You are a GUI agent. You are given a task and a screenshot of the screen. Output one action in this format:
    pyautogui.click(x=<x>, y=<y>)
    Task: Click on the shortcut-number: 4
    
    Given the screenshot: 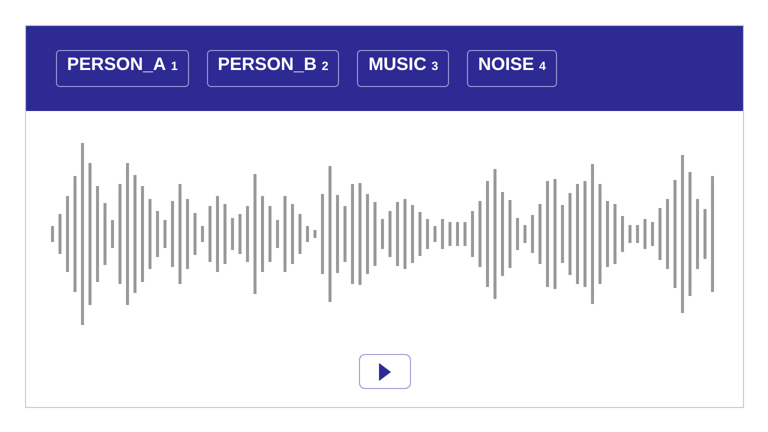 What is the action you would take?
    pyautogui.click(x=542, y=66)
    